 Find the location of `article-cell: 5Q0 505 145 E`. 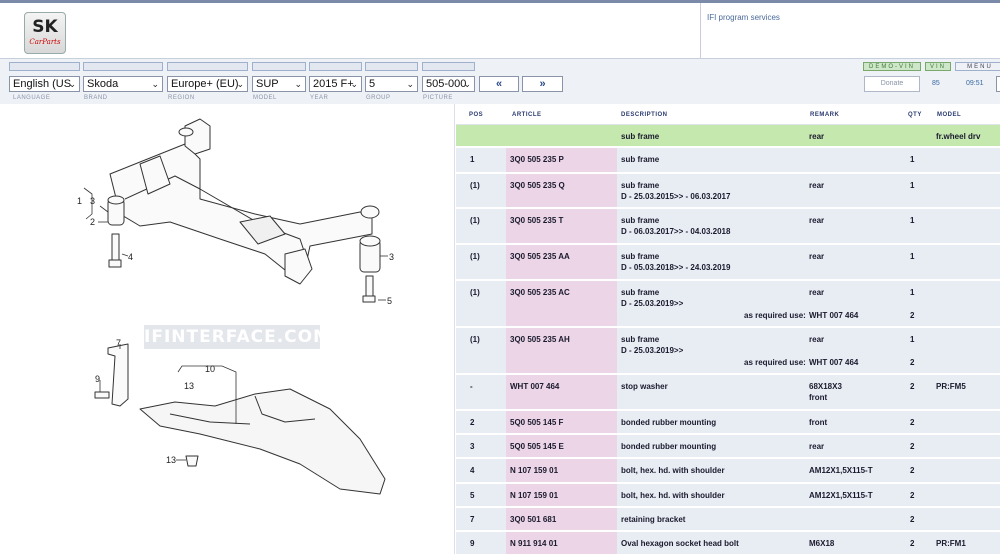

article-cell: 5Q0 505 145 E is located at coordinates (537, 447).